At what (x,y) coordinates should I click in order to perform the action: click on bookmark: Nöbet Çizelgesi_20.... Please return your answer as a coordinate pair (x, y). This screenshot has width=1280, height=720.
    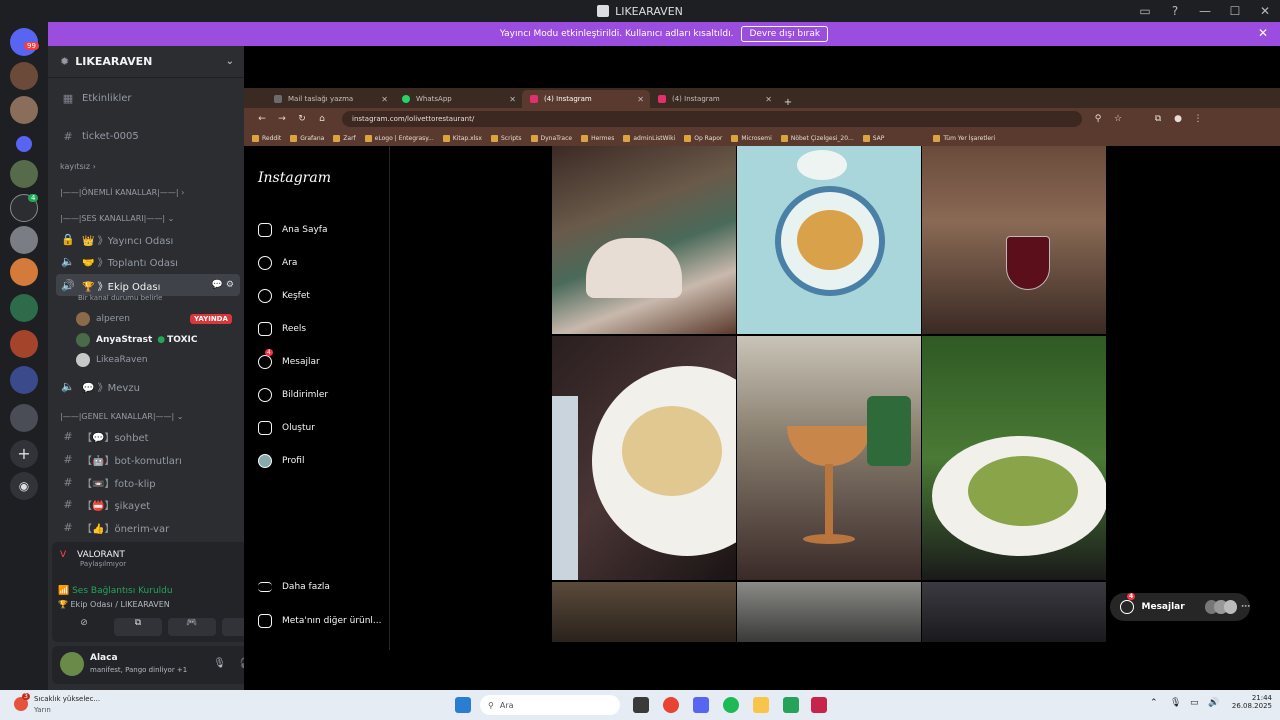
    Looking at the image, I should click on (817, 138).